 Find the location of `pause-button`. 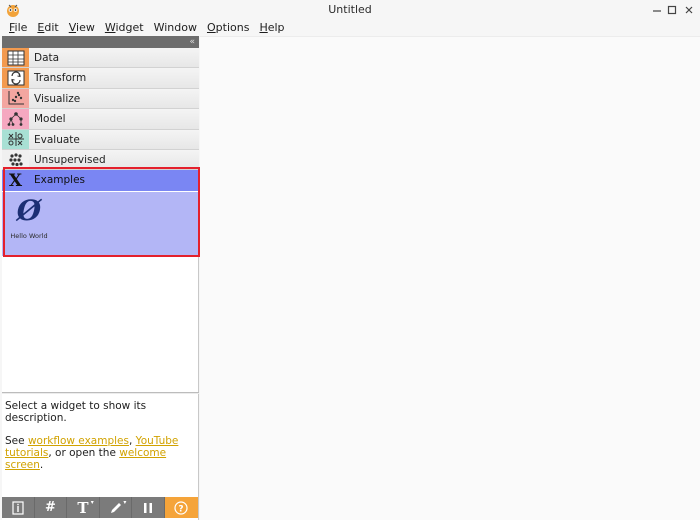

pause-button is located at coordinates (148, 507).